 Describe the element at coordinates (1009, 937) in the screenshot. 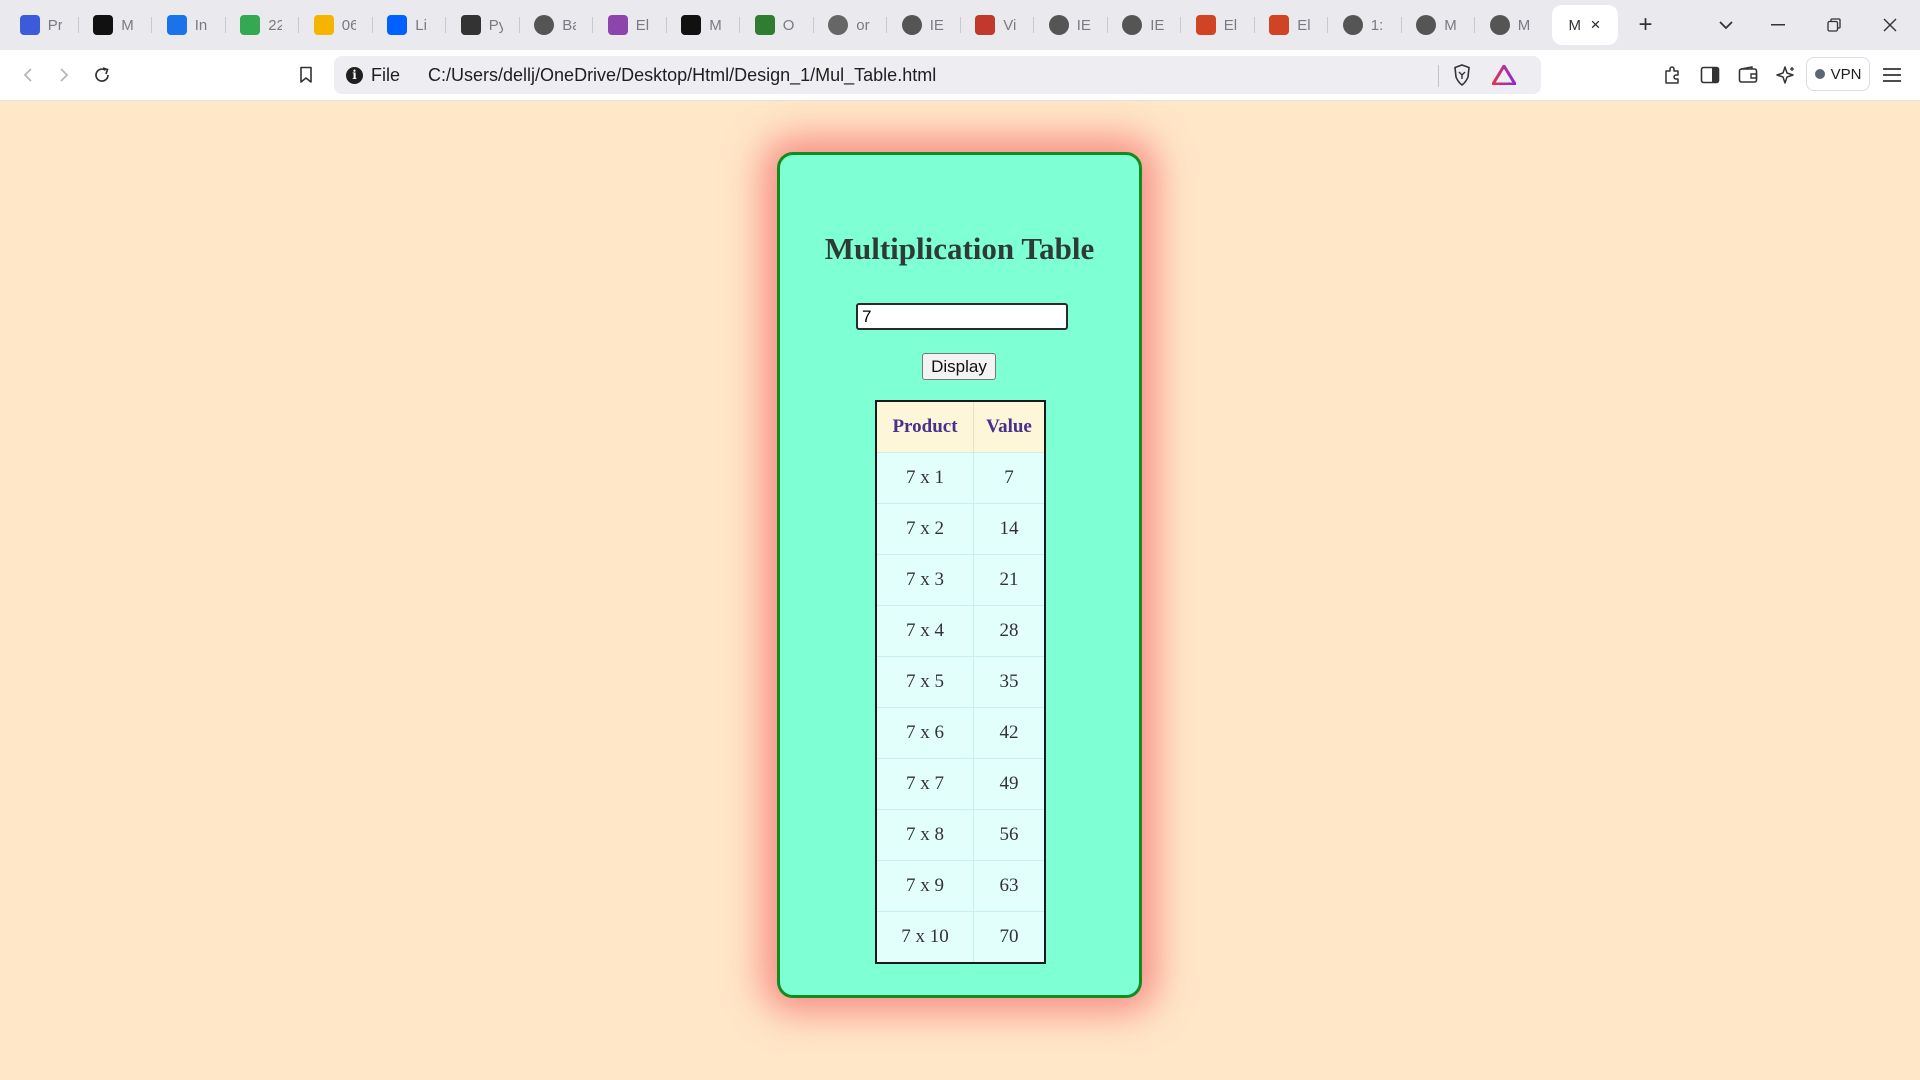

I see `value-cell: 70` at that location.